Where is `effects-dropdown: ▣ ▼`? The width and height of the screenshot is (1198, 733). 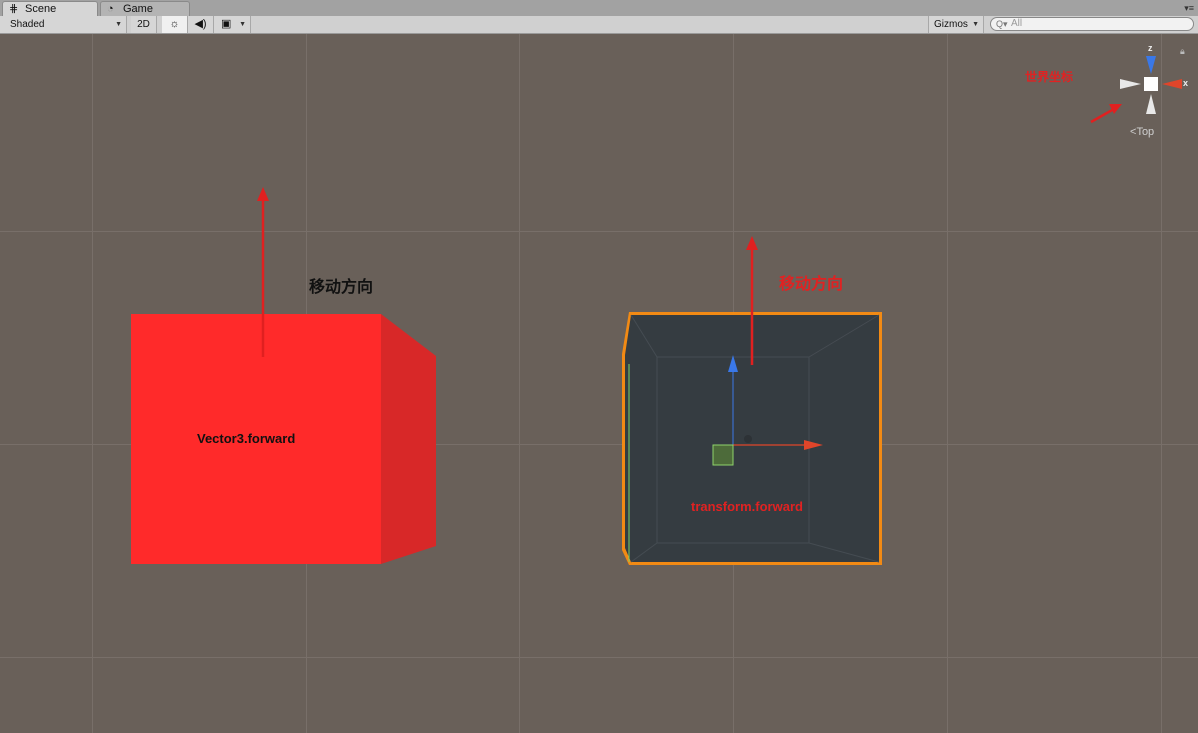 effects-dropdown: ▣ ▼ is located at coordinates (232, 24).